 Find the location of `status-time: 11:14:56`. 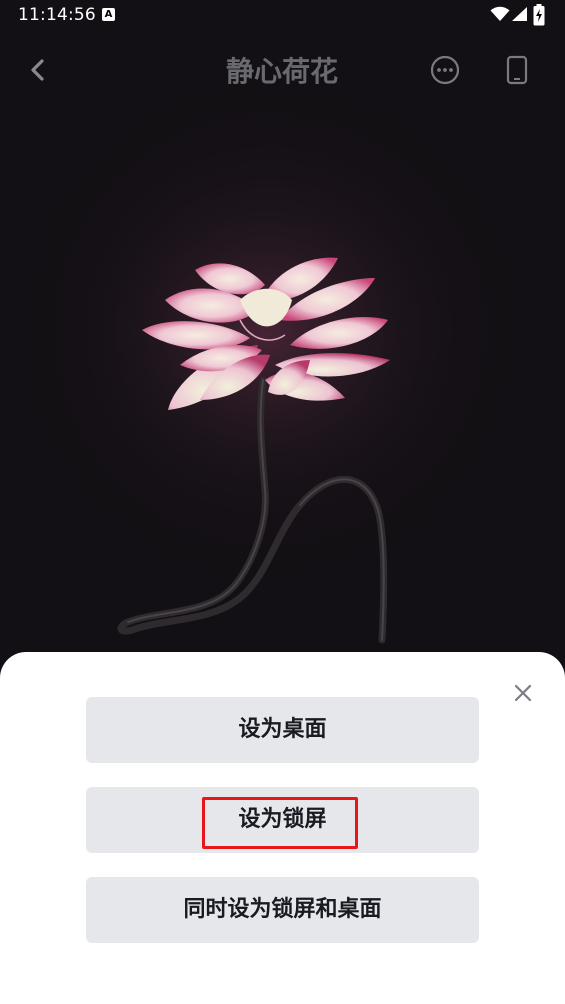

status-time: 11:14:56 is located at coordinates (57, 15).